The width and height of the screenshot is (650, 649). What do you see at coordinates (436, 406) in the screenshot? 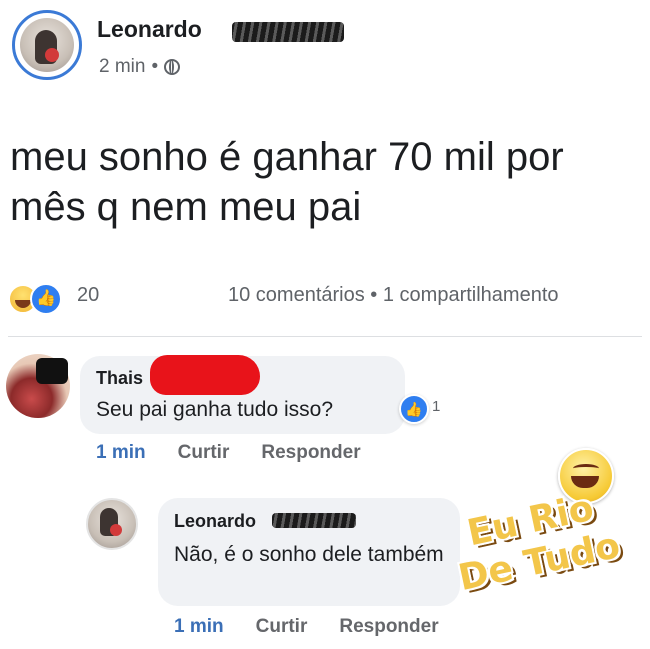
I see `comment-reaction-count: 1` at bounding box center [436, 406].